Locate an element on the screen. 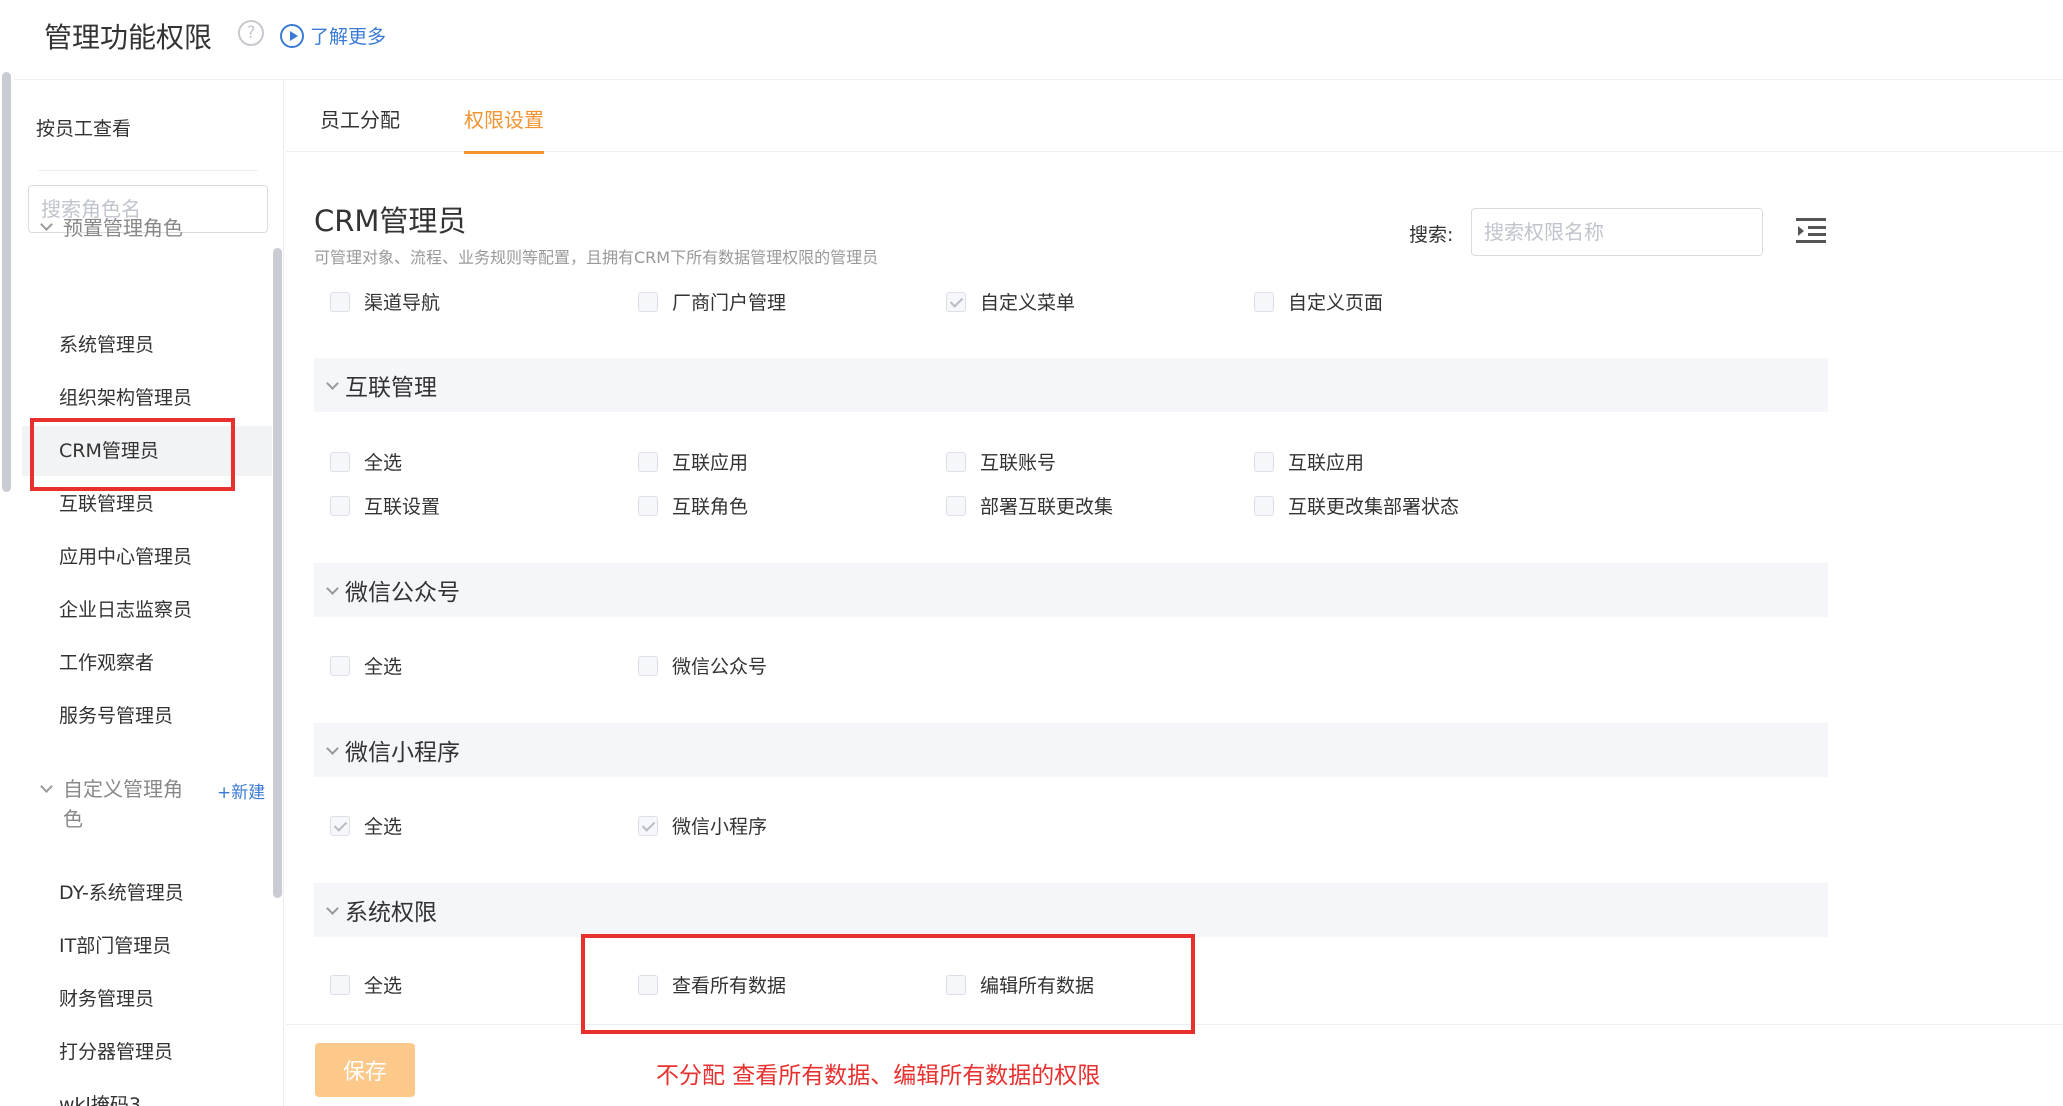 Image resolution: width=2063 pixels, height=1106 pixels. role-item-log-auditor: 企业日志监察员 is located at coordinates (147, 610).